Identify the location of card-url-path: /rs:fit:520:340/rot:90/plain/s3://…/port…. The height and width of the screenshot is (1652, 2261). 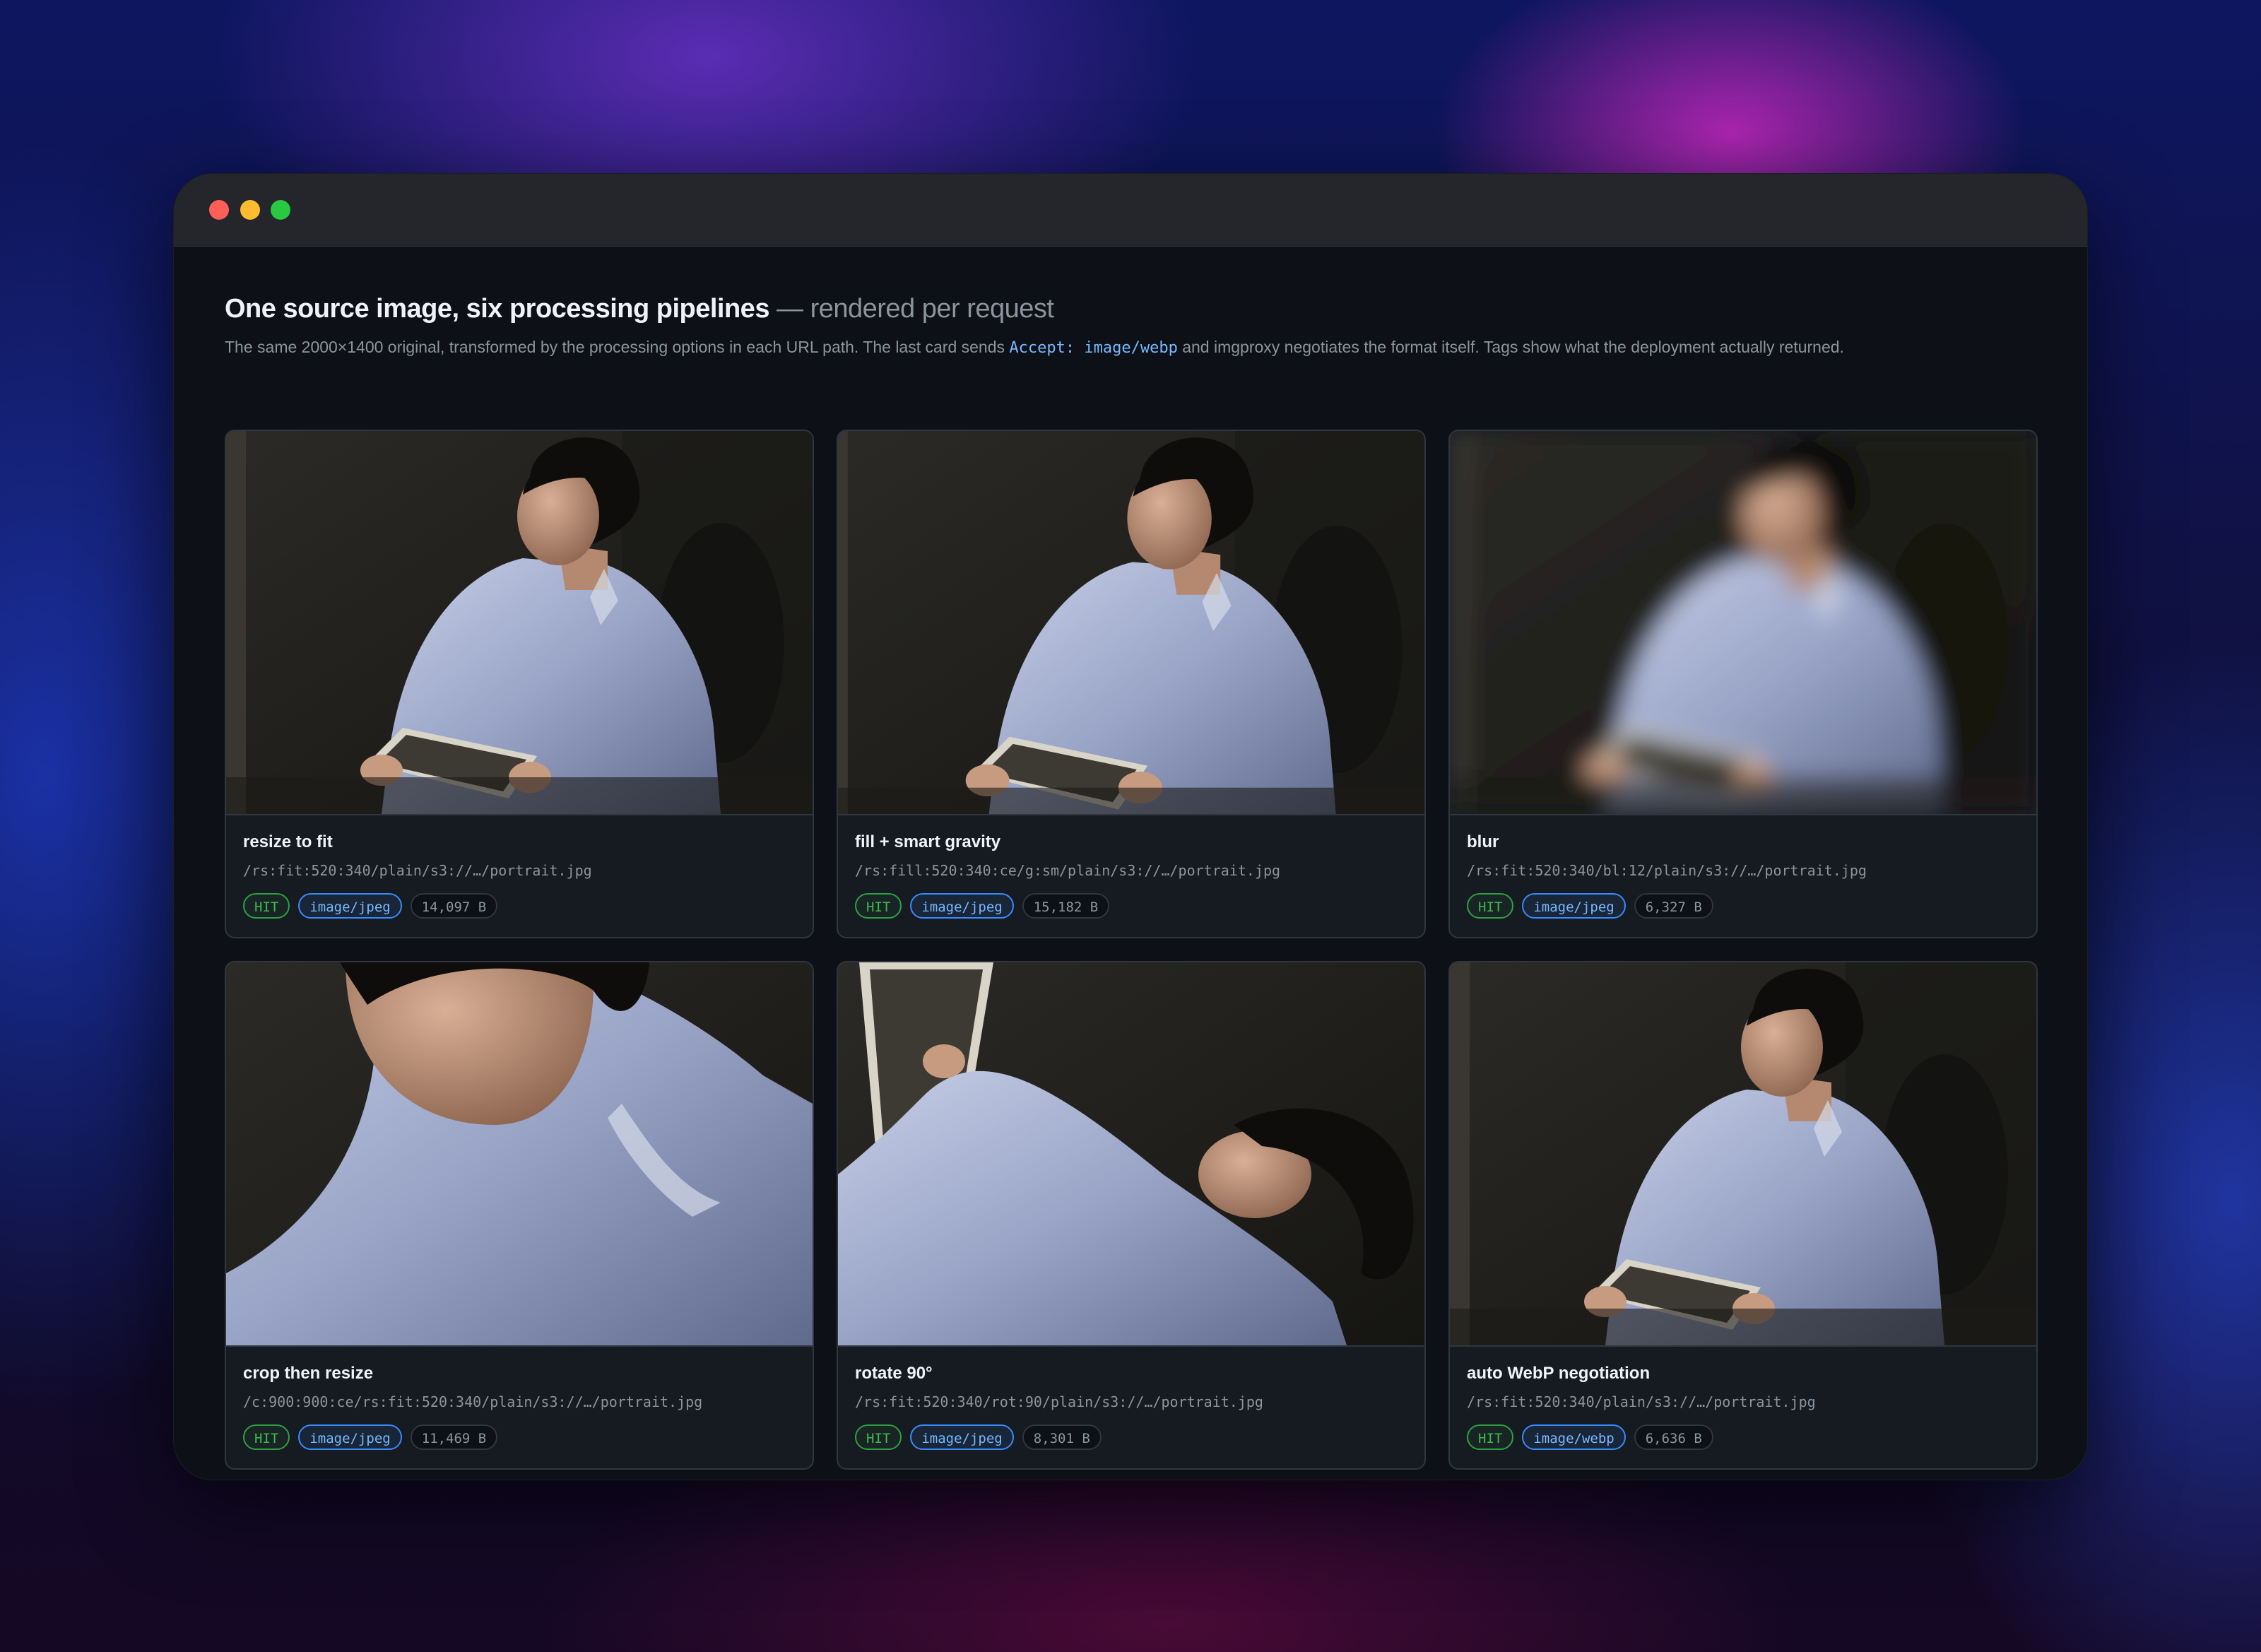
(1059, 1401).